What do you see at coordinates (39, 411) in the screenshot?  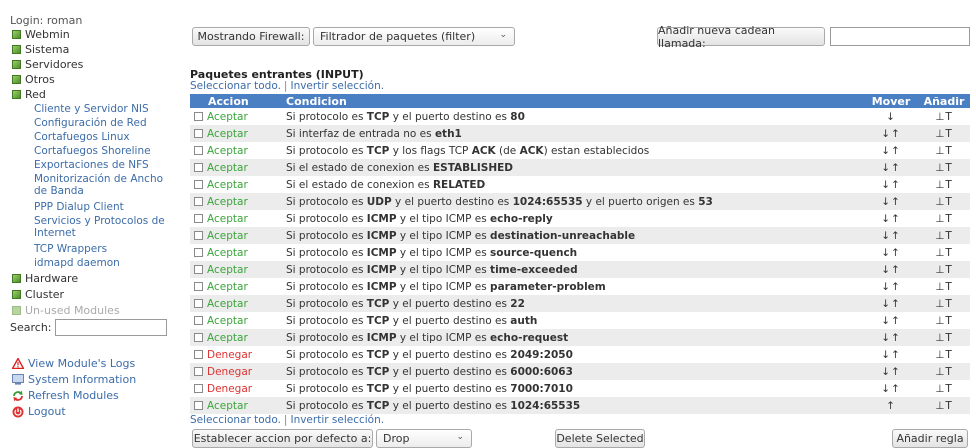 I see `logout-link: Logout` at bounding box center [39, 411].